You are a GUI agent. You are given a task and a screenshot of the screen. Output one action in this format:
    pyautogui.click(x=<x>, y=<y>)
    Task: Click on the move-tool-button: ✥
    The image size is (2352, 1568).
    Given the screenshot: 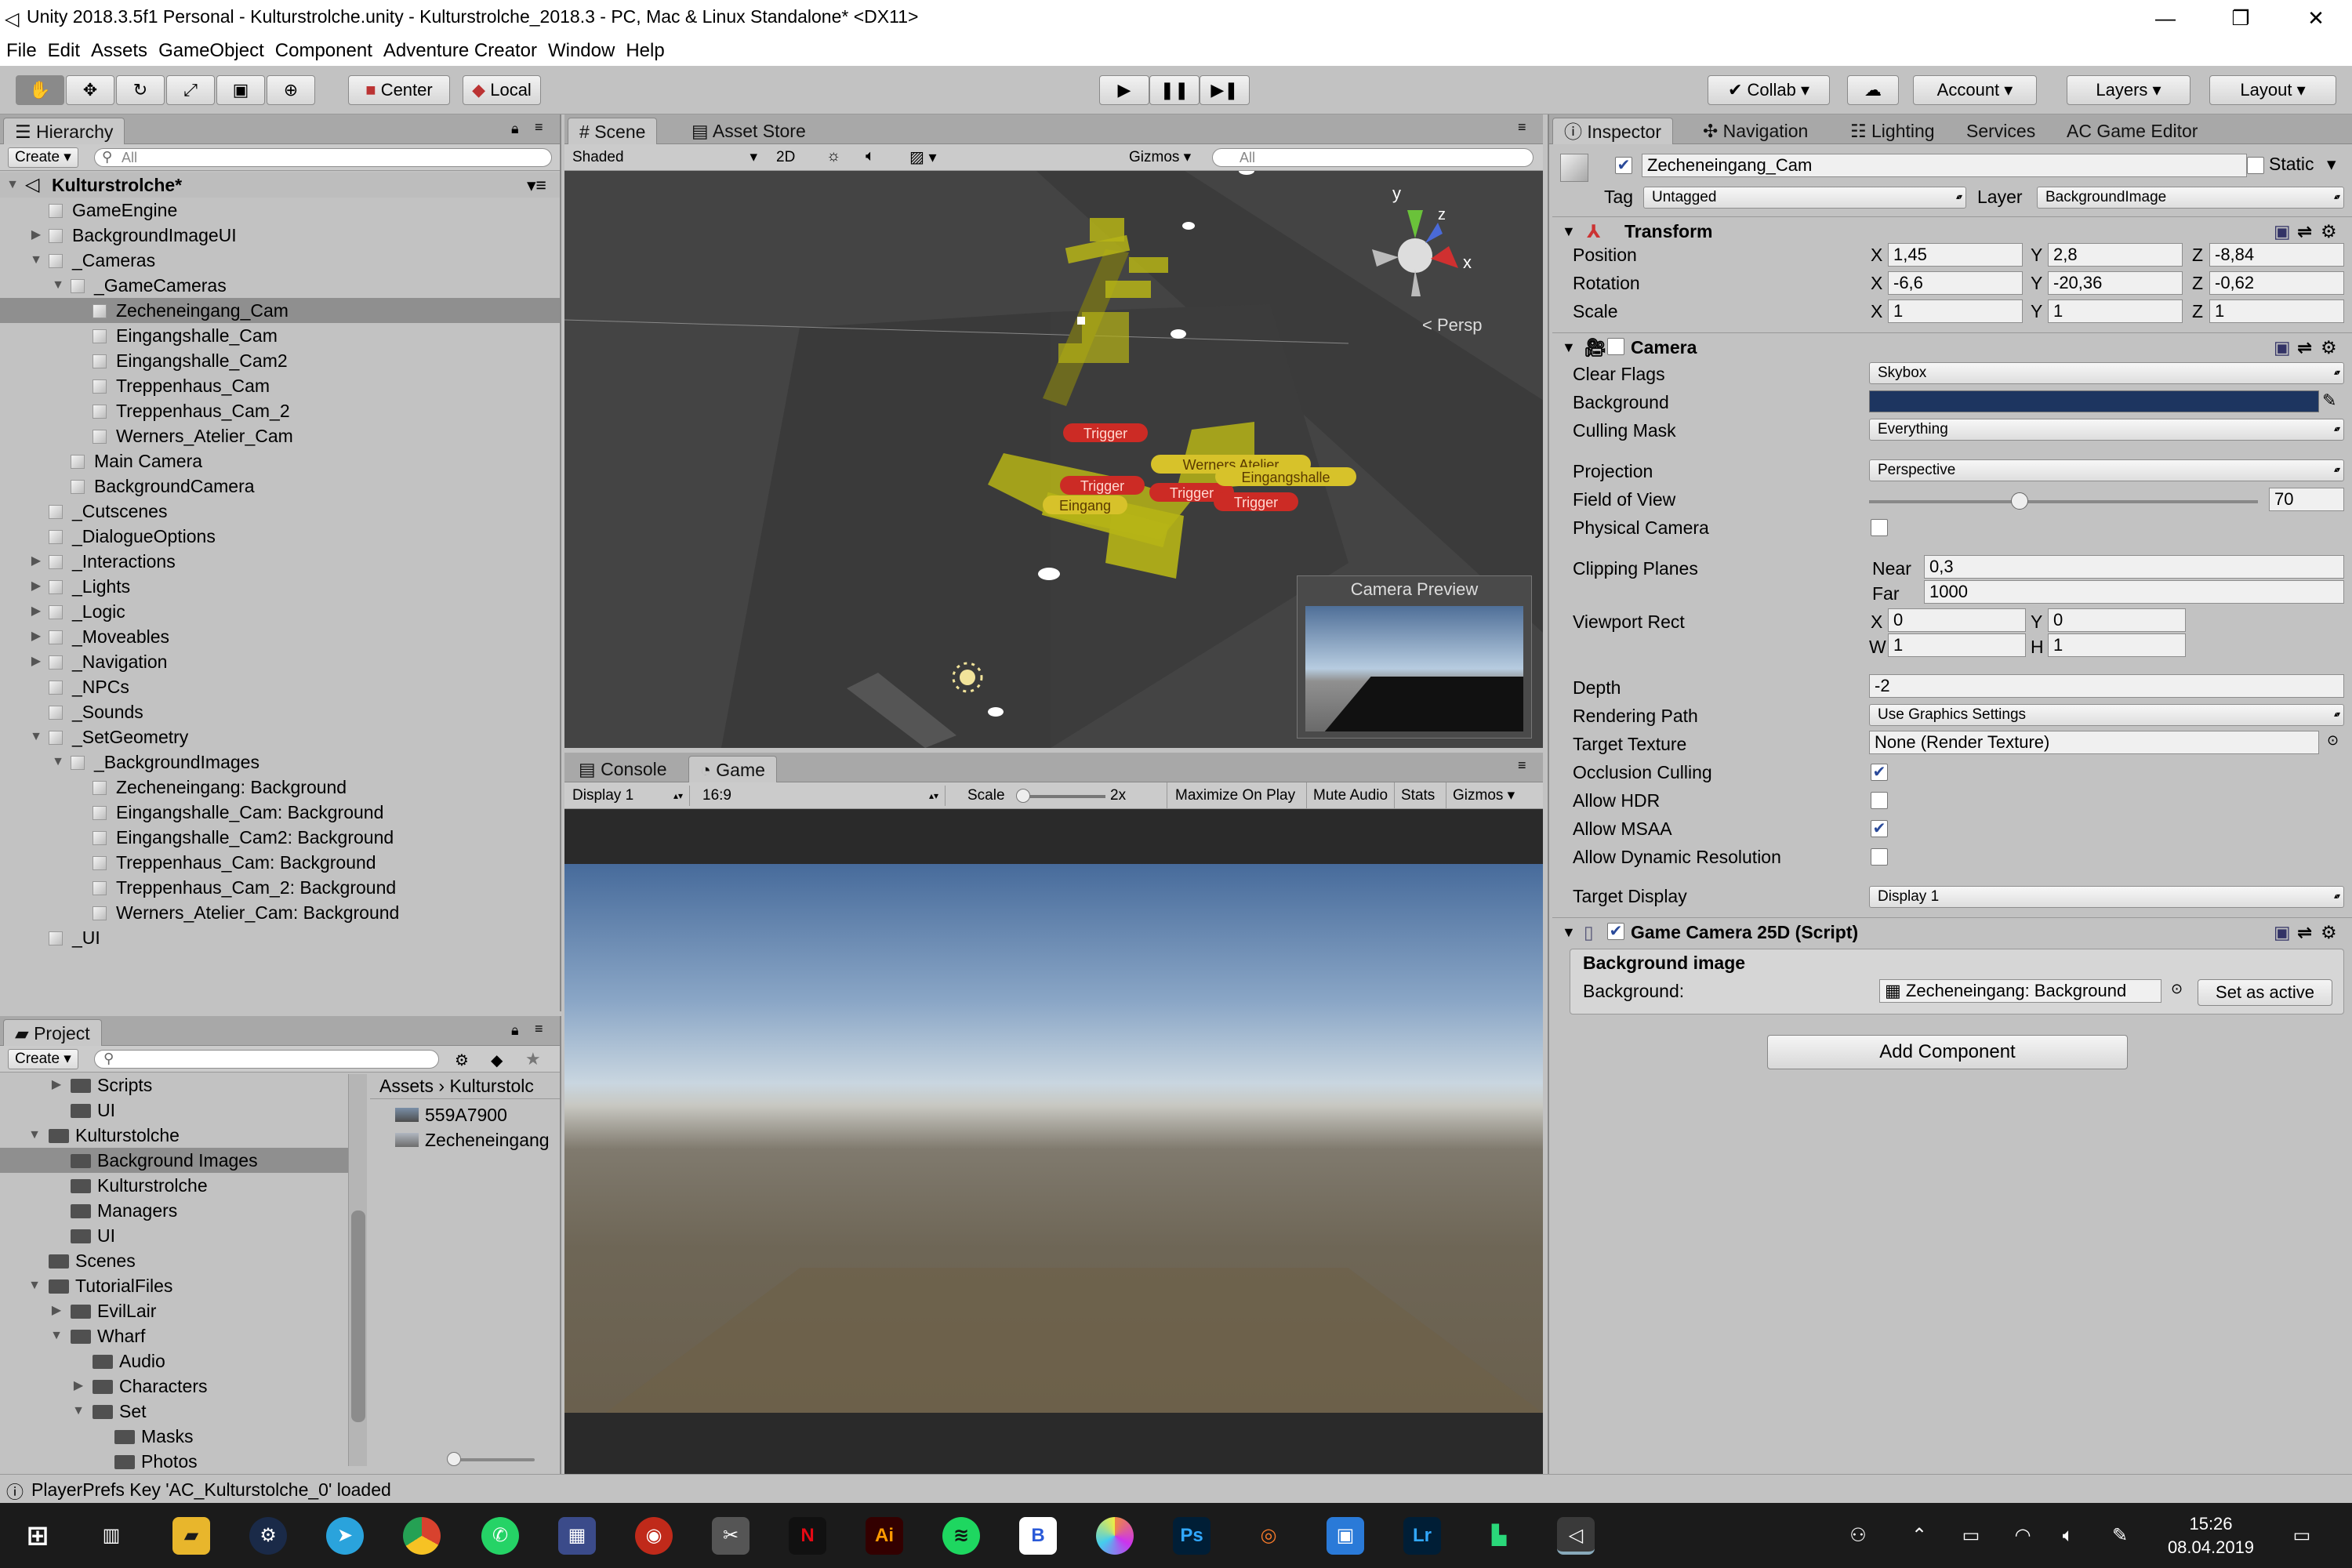 What is the action you would take?
    pyautogui.click(x=90, y=90)
    